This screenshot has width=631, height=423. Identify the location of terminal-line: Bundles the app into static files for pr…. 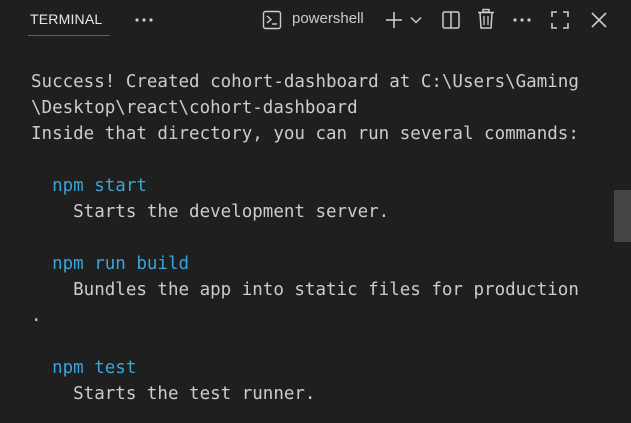
(305, 290).